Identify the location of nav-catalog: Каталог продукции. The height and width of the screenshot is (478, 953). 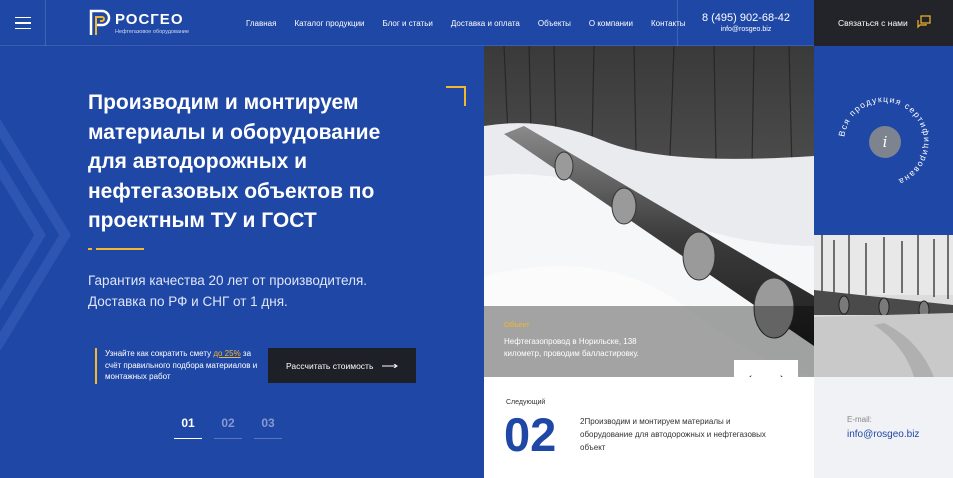
(329, 23).